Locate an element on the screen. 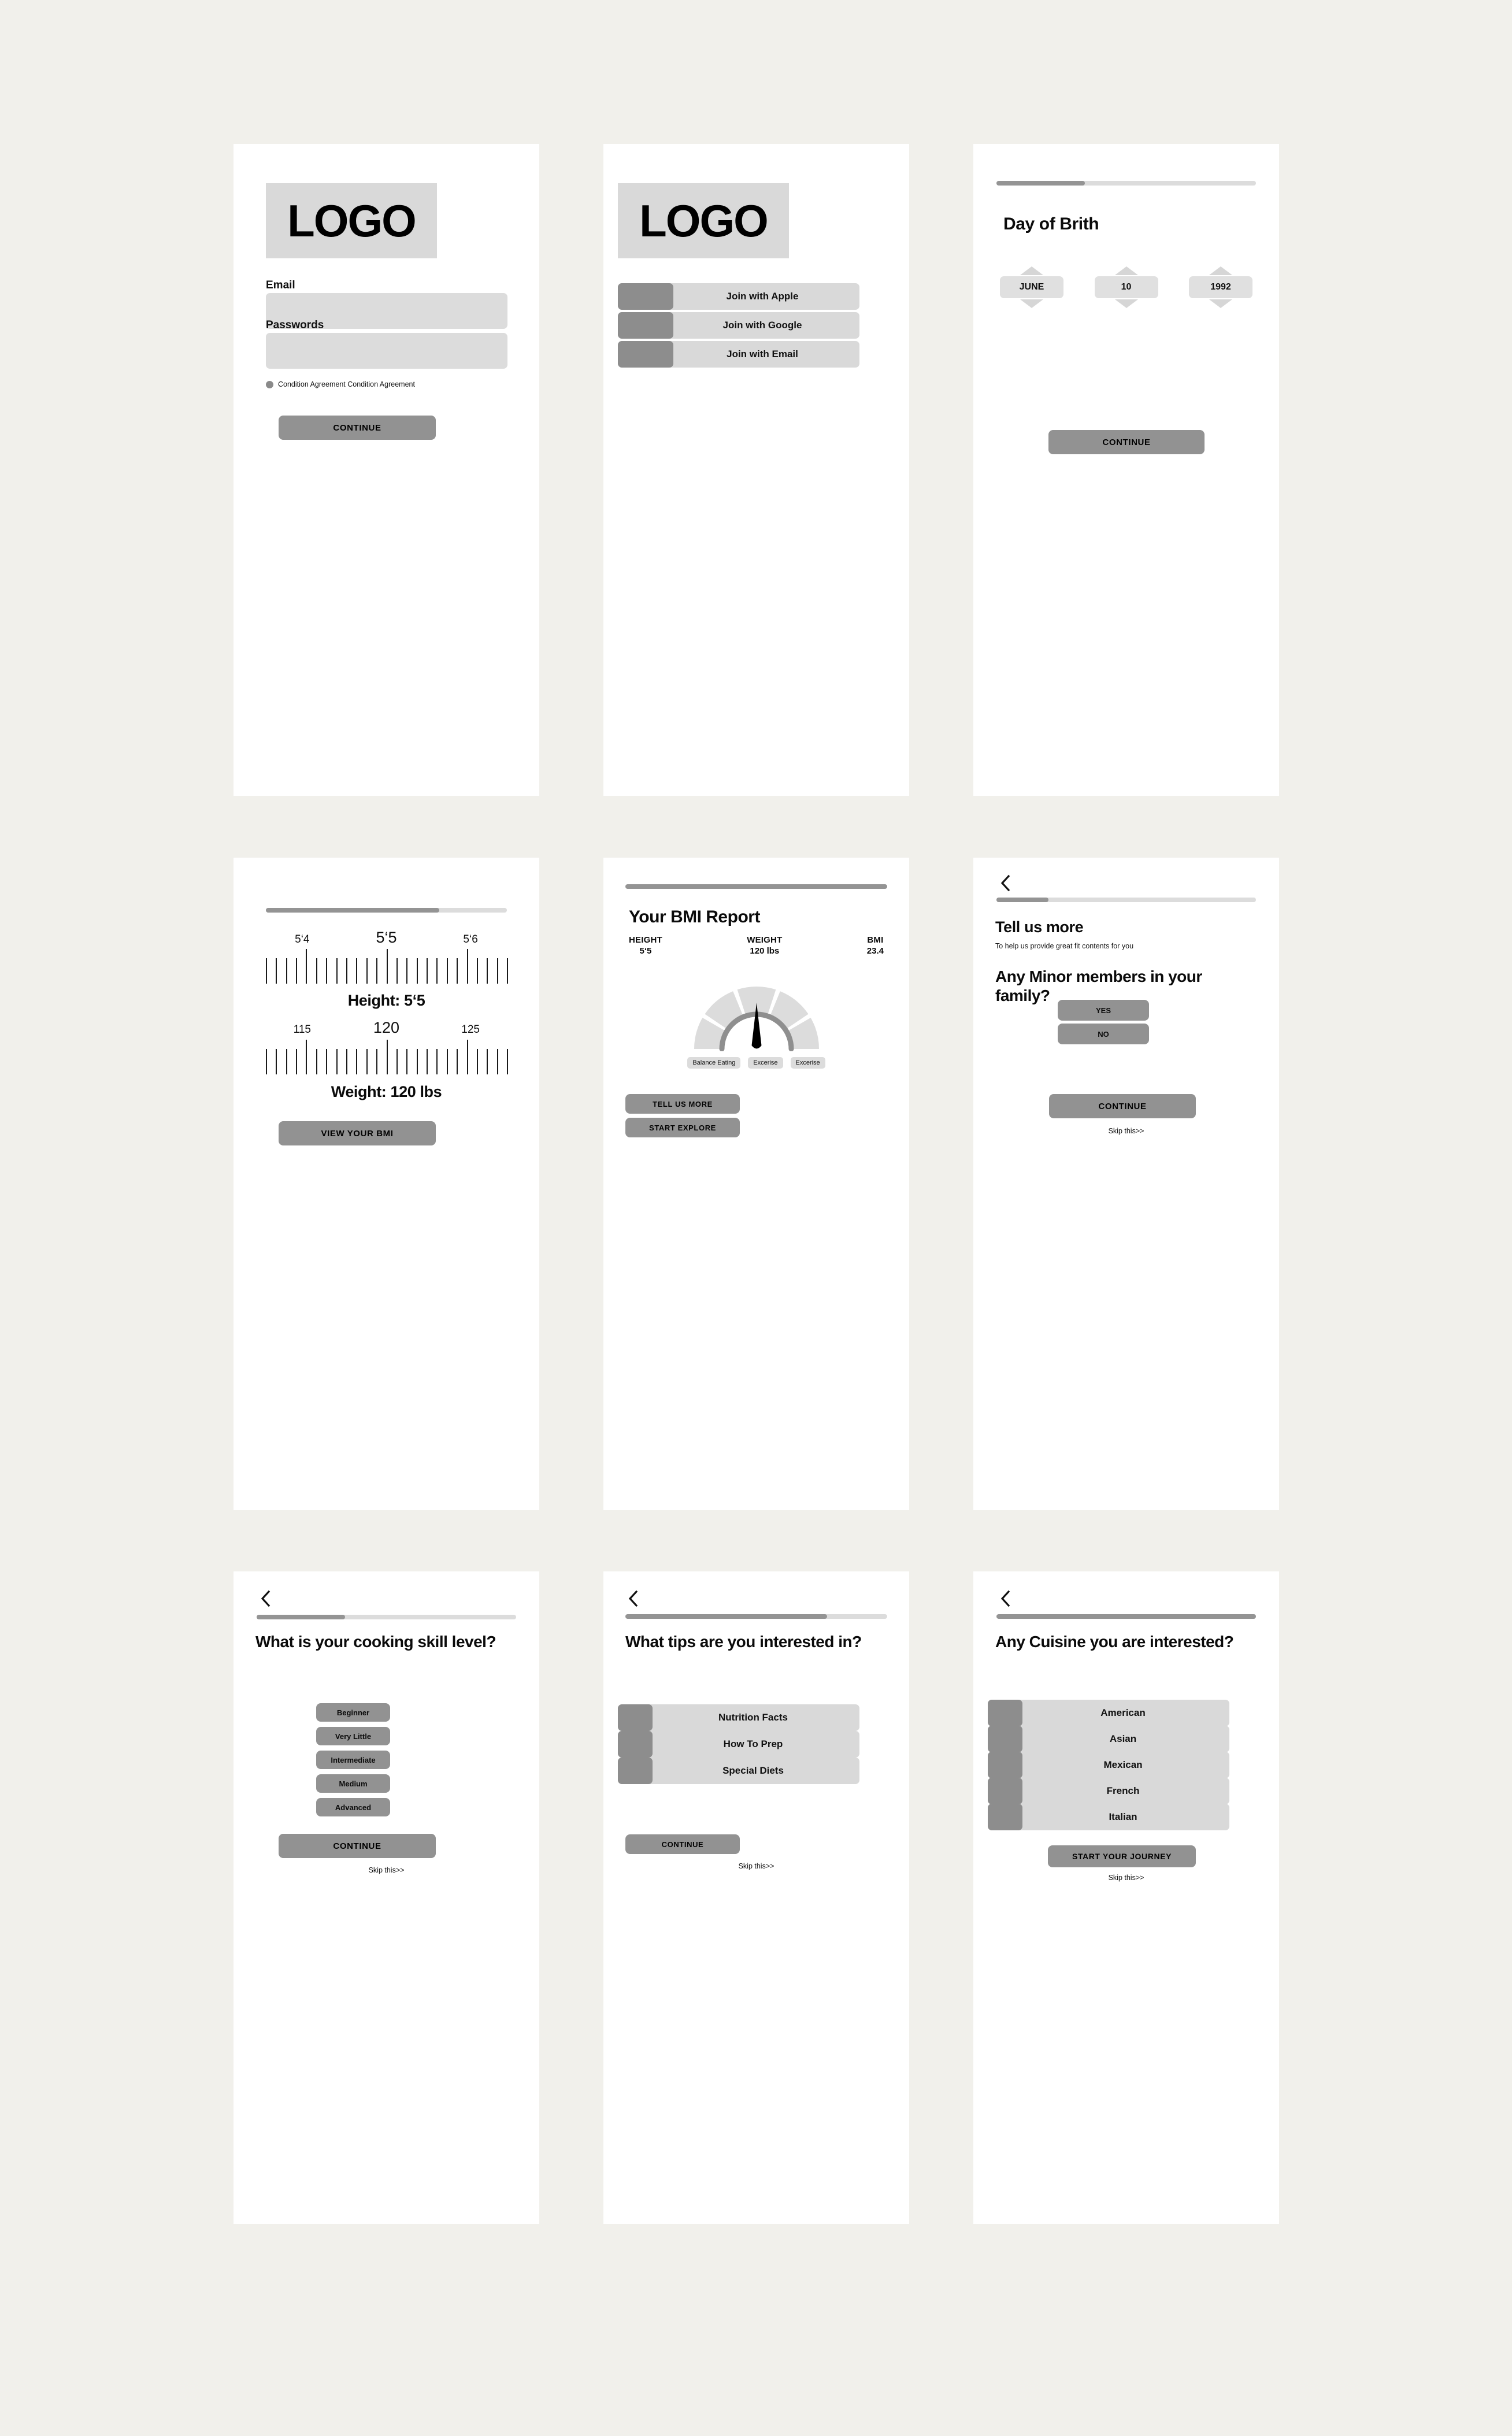 The image size is (1512, 2436). start-explore-button: START EXPLORE is located at coordinates (683, 1127).